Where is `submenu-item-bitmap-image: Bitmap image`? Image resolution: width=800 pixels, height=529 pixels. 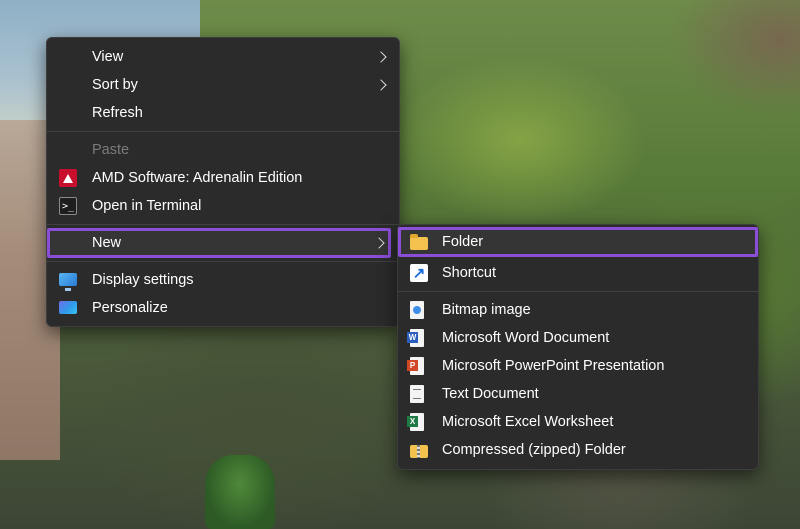 submenu-item-bitmap-image: Bitmap image is located at coordinates (578, 310).